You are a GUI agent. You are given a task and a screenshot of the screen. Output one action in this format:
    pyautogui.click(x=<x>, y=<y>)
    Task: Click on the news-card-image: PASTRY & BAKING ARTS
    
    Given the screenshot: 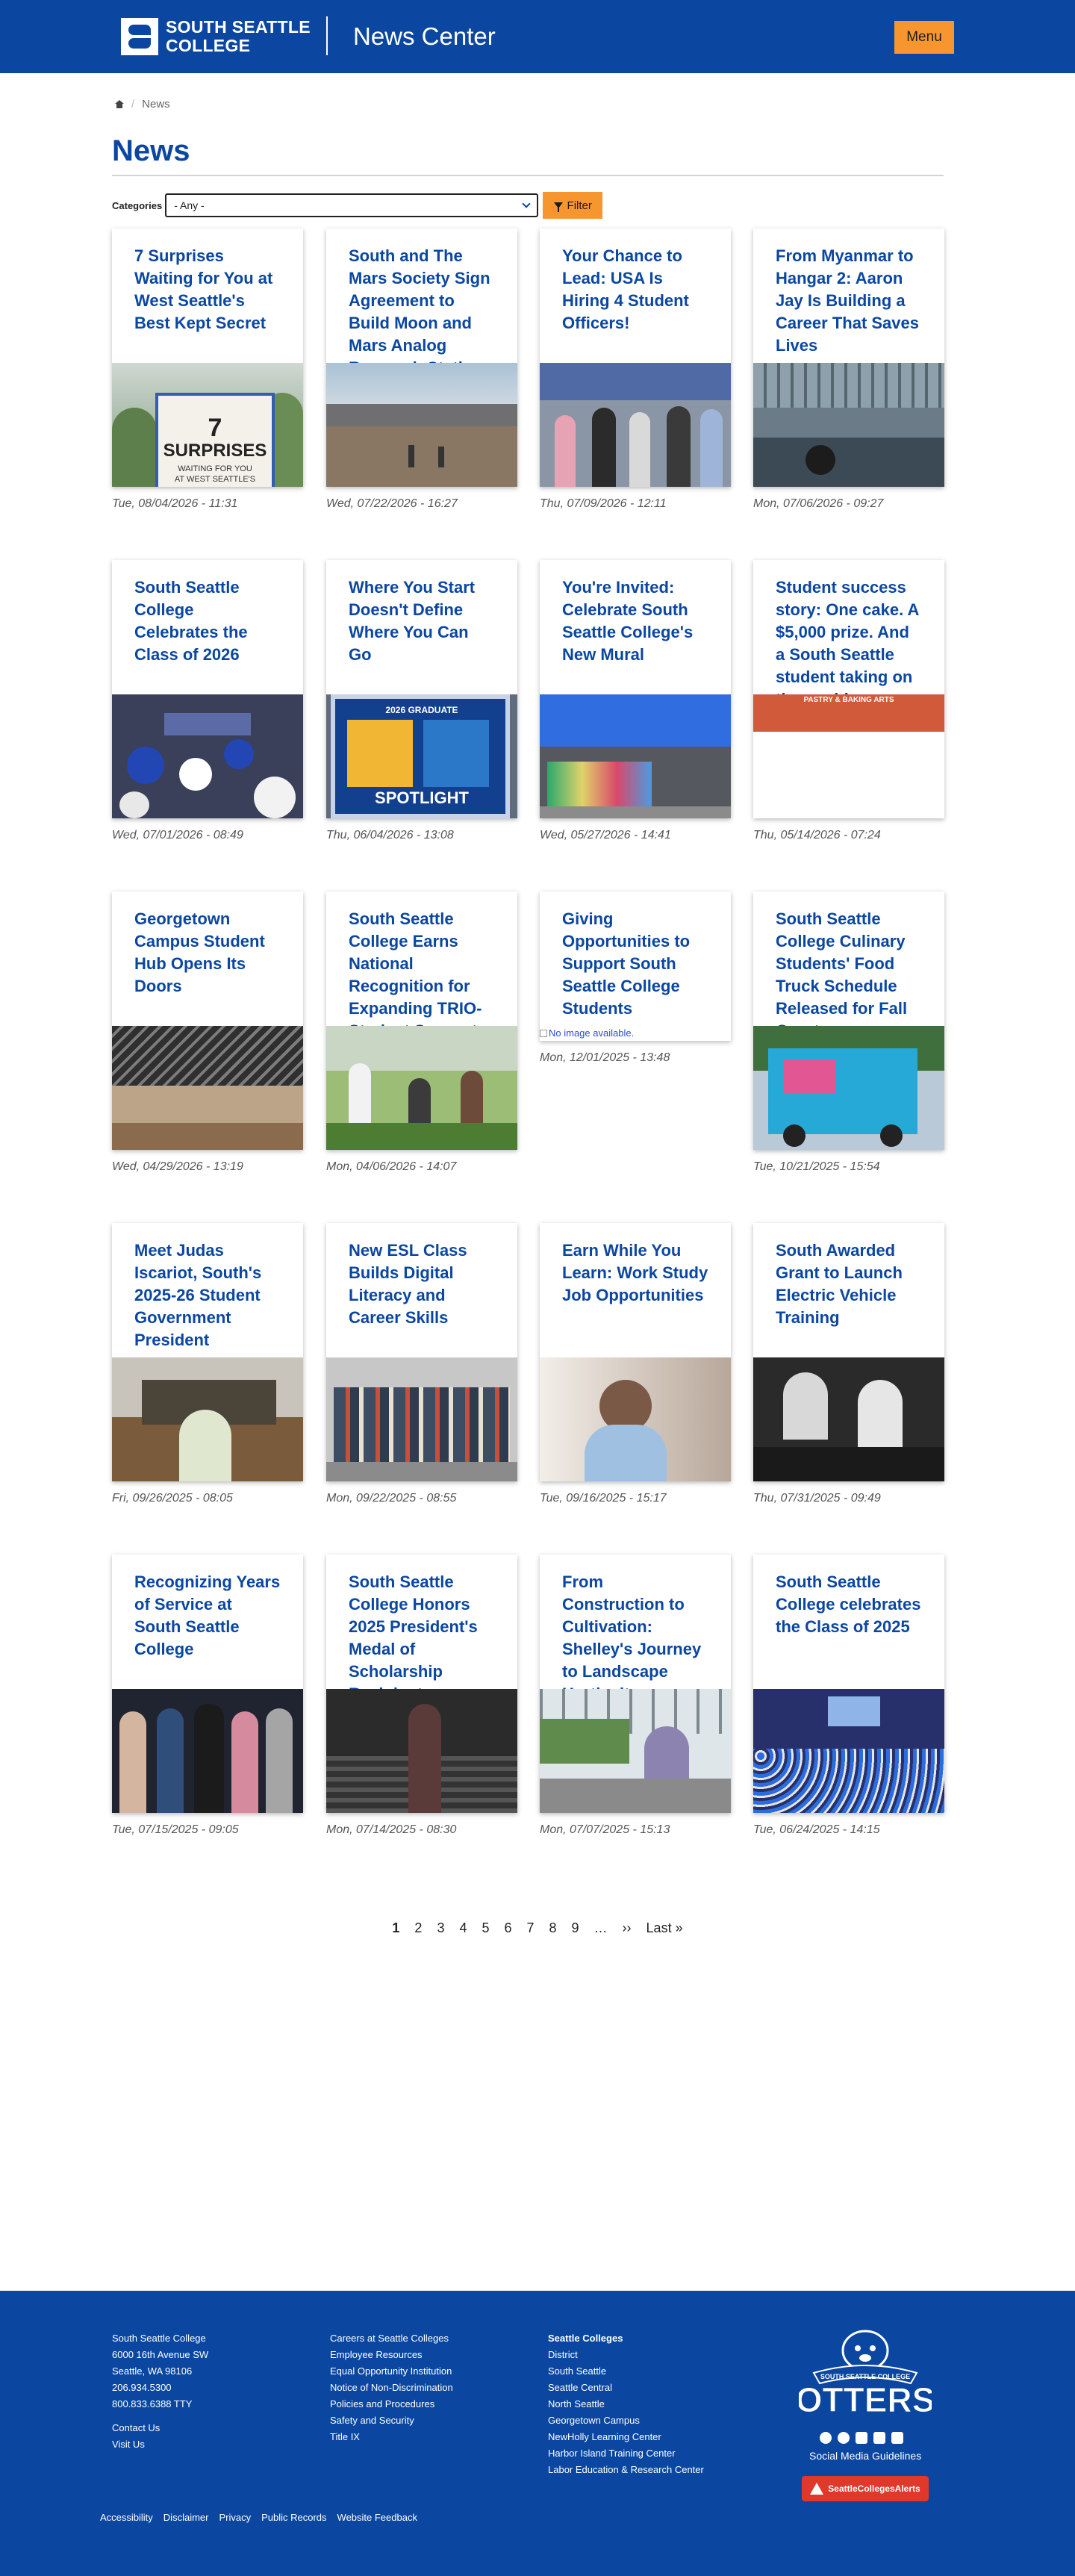 What is the action you would take?
    pyautogui.click(x=848, y=756)
    